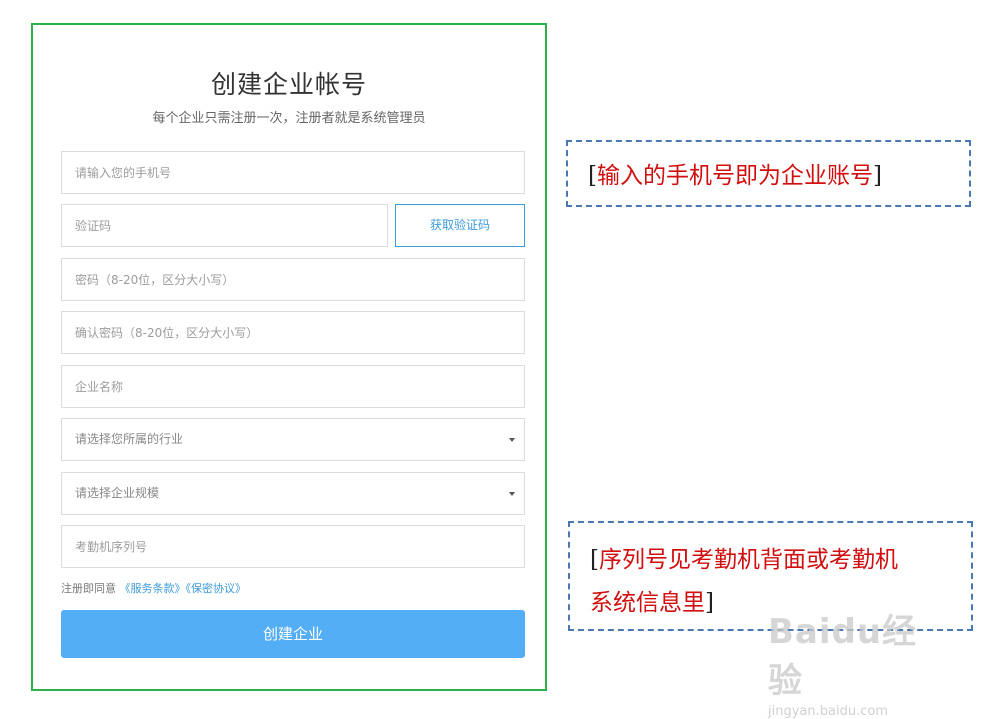 The image size is (1000, 719). Describe the element at coordinates (460, 225) in the screenshot. I see `get-code-button: 获取验证码` at that location.